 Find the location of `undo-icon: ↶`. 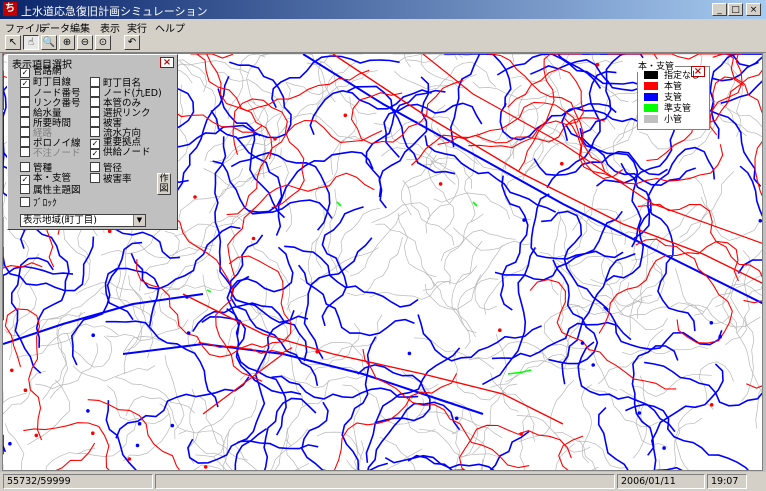

undo-icon: ↶ is located at coordinates (132, 42).